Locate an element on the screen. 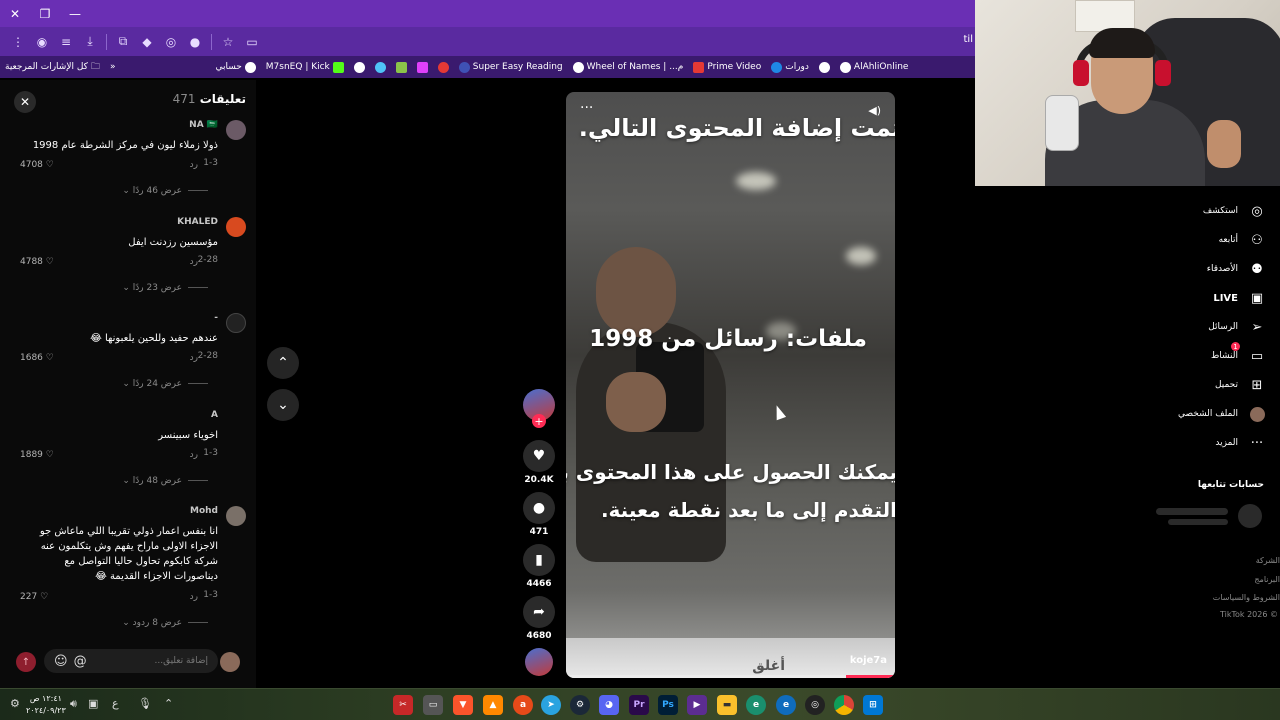 The image size is (1280, 720). bookmark-item: AlAhliOnline is located at coordinates (874, 67).